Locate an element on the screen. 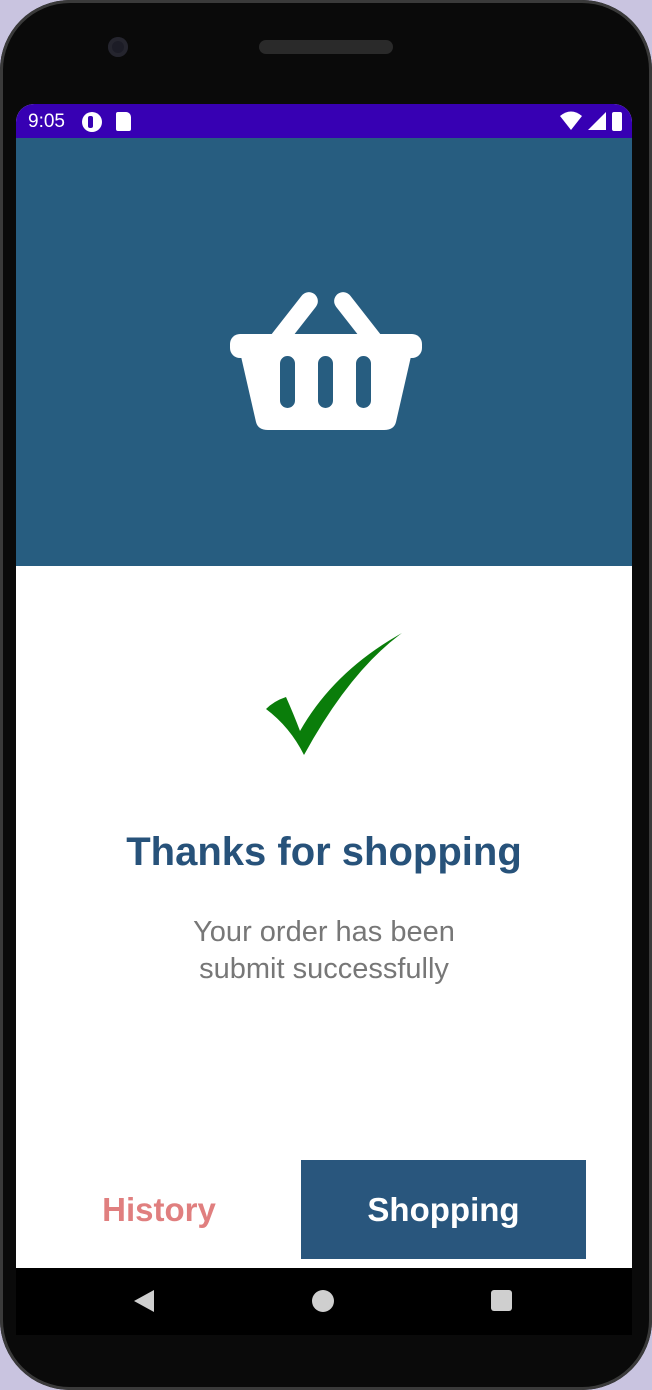 The height and width of the screenshot is (1390, 652). status-bar: 9:05 is located at coordinates (324, 121).